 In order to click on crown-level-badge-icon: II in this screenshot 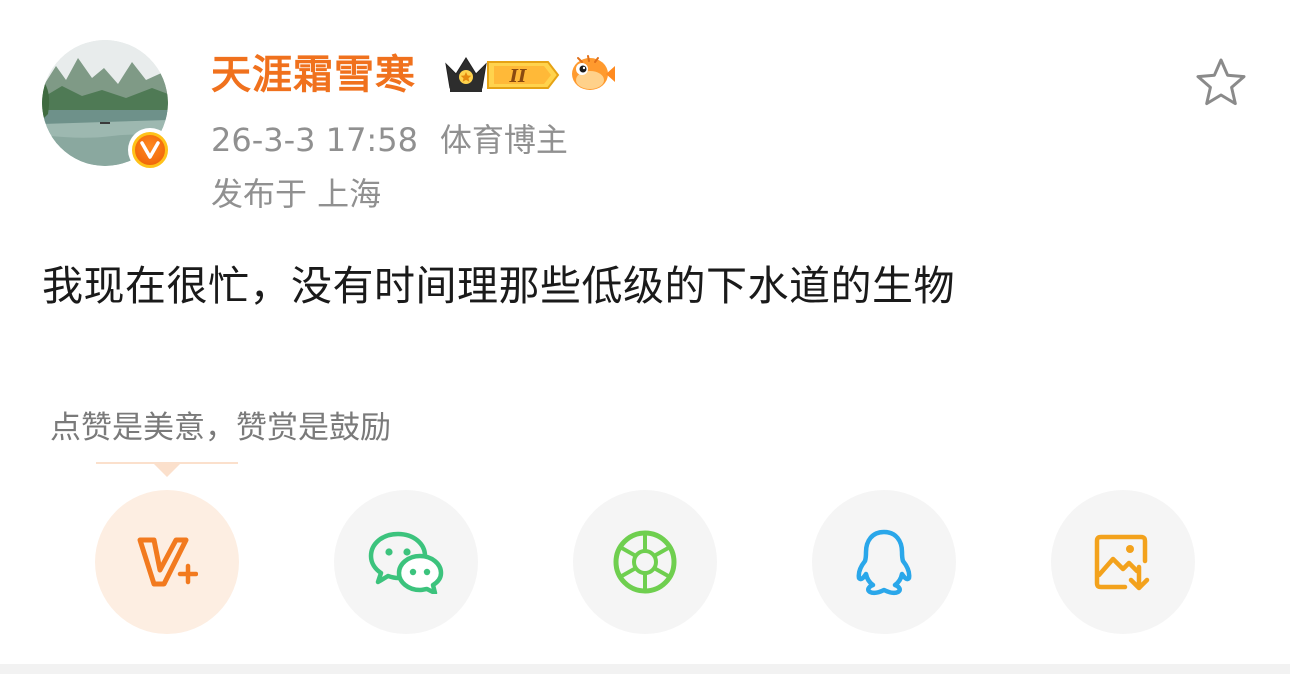, I will do `click(502, 74)`.